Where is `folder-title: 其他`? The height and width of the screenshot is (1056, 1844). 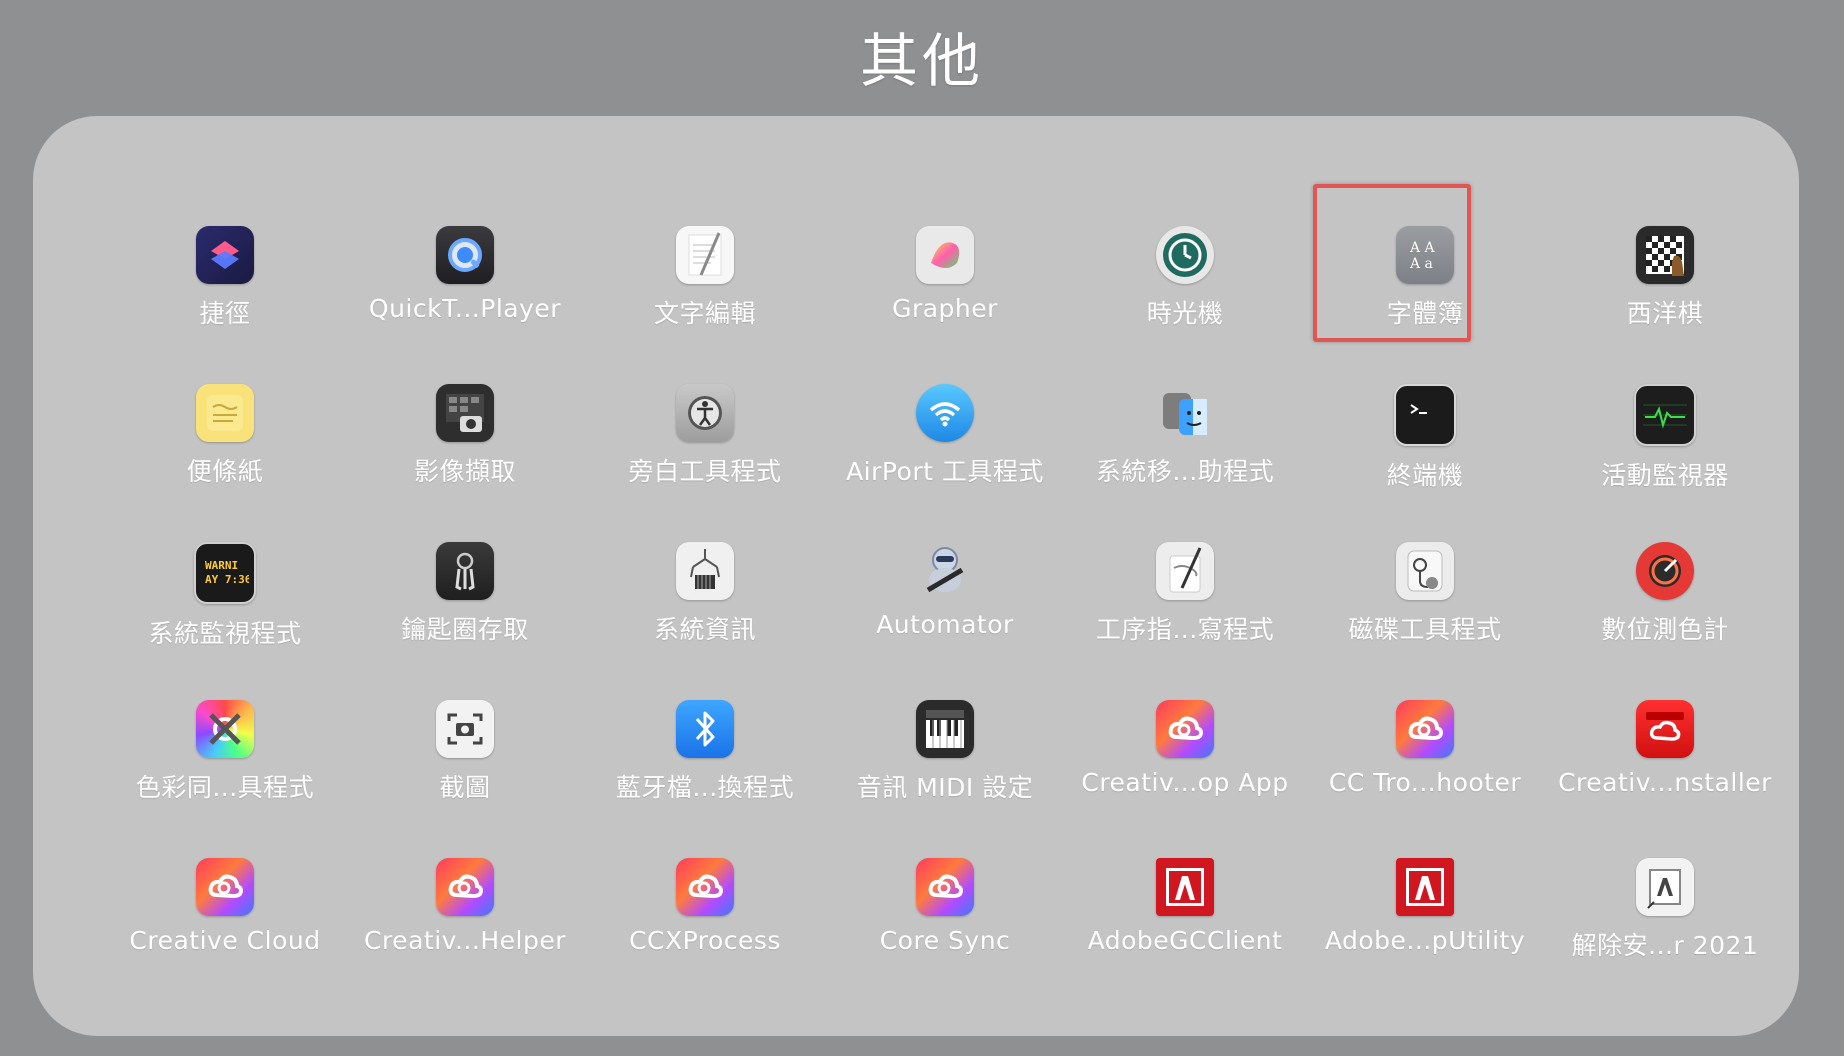 folder-title: 其他 is located at coordinates (922, 56).